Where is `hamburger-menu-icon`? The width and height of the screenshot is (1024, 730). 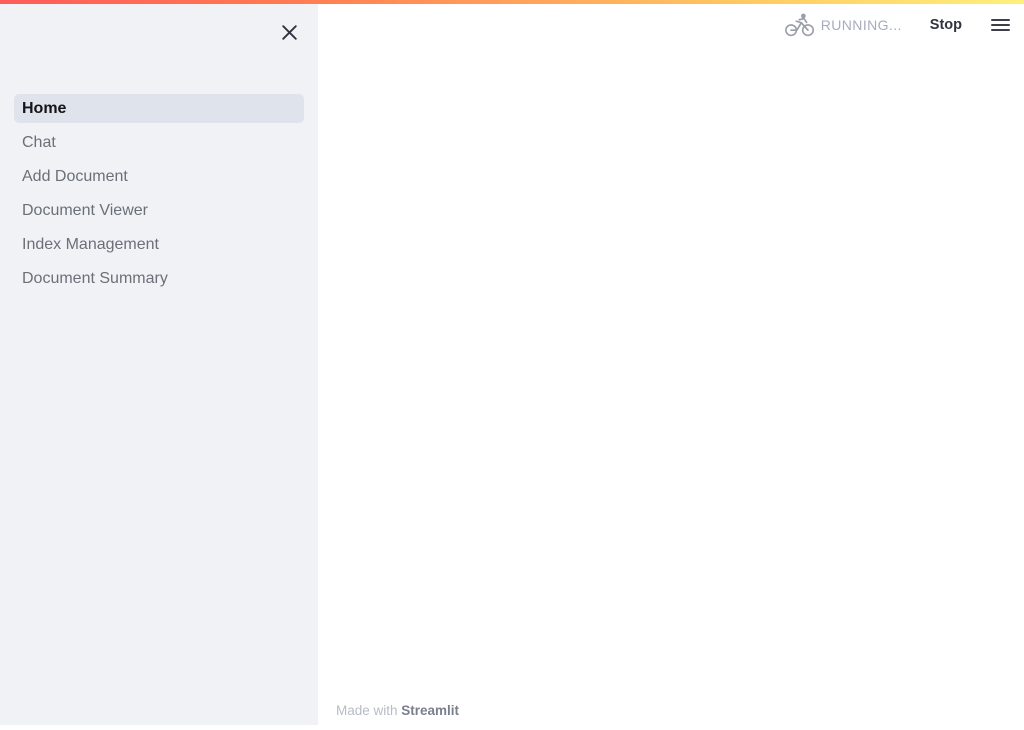 hamburger-menu-icon is located at coordinates (1000, 25).